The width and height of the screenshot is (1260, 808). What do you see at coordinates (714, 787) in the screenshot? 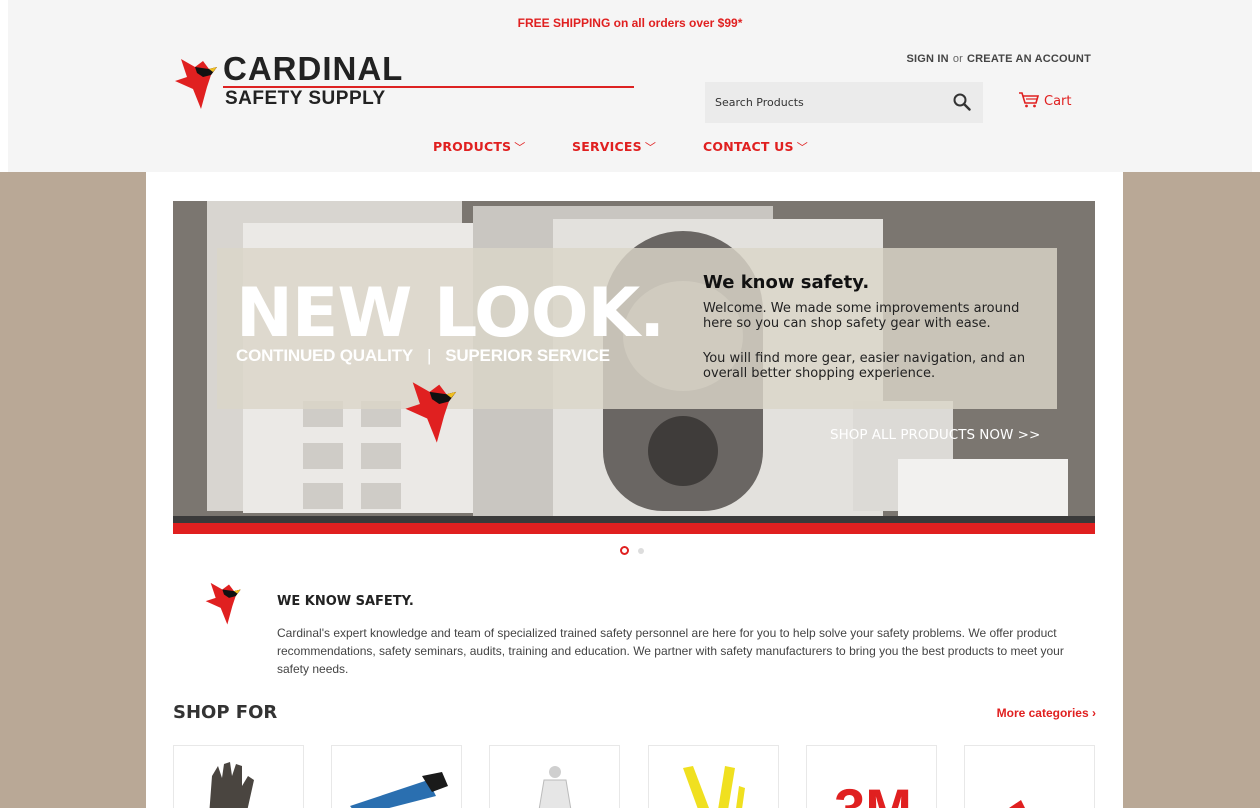
I see `harness-image` at bounding box center [714, 787].